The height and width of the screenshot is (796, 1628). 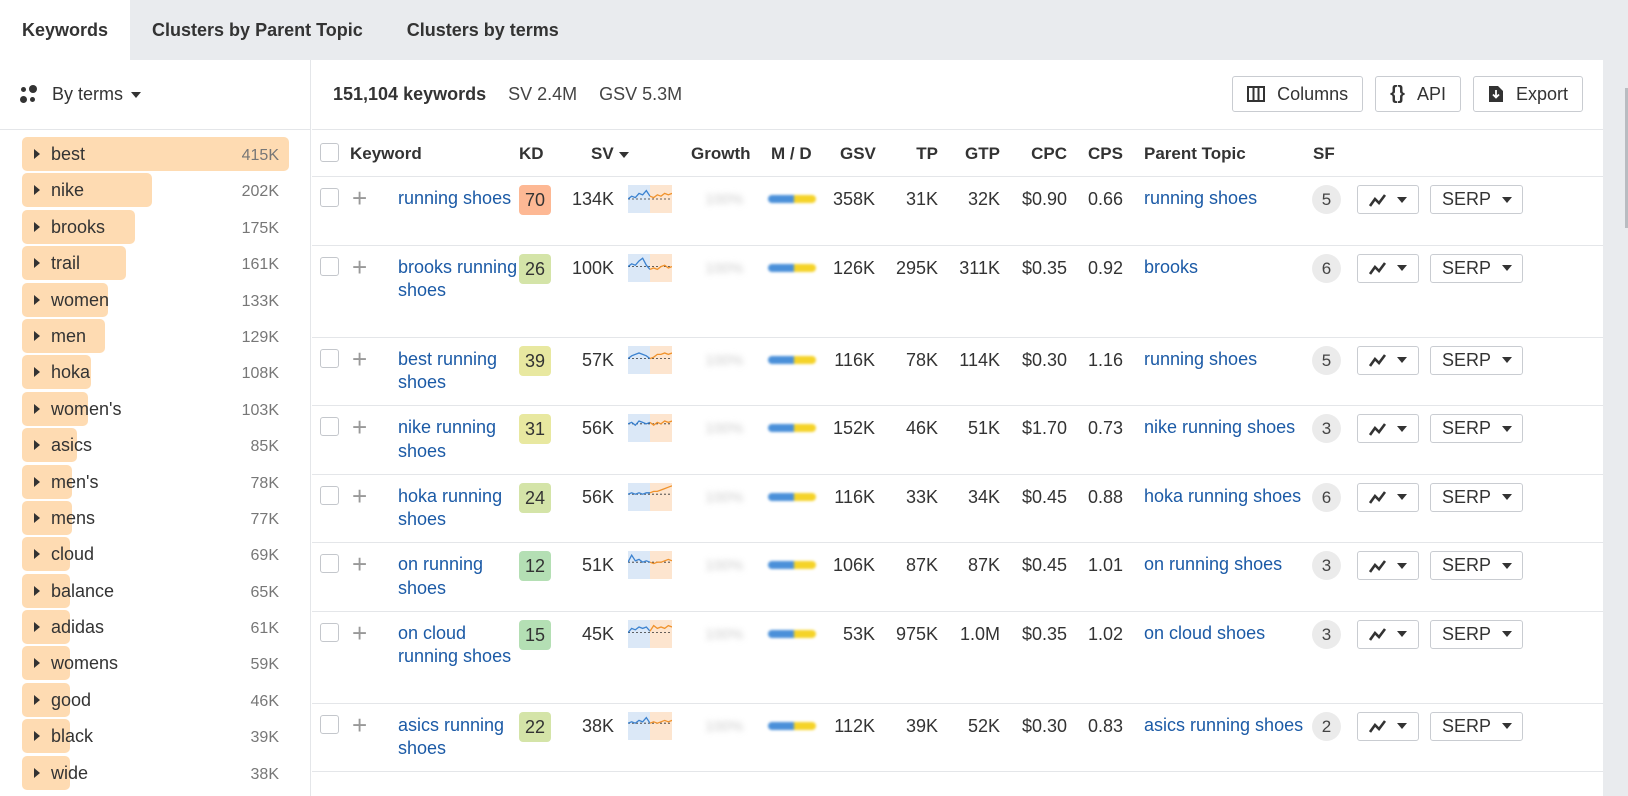 I want to click on term-item: balance 65K, so click(x=155, y=591).